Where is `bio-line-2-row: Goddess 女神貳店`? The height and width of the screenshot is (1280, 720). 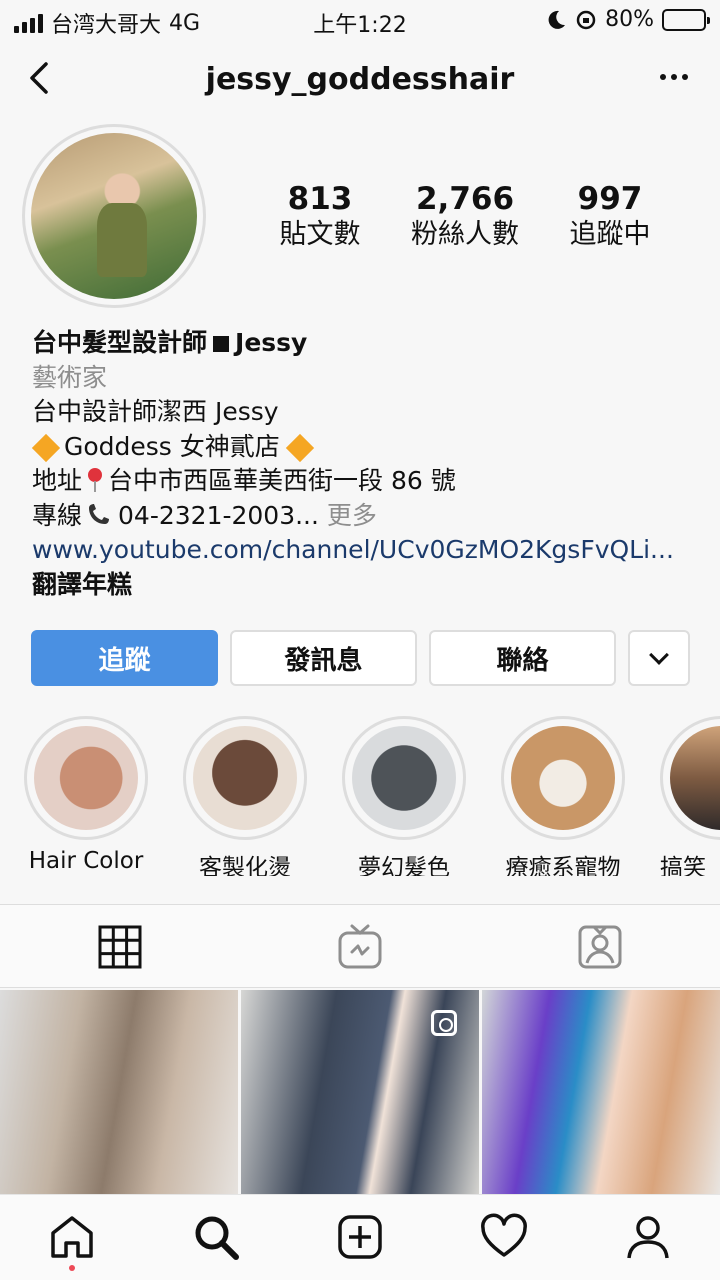
bio-line-2-row: Goddess 女神貳店 is located at coordinates (361, 447).